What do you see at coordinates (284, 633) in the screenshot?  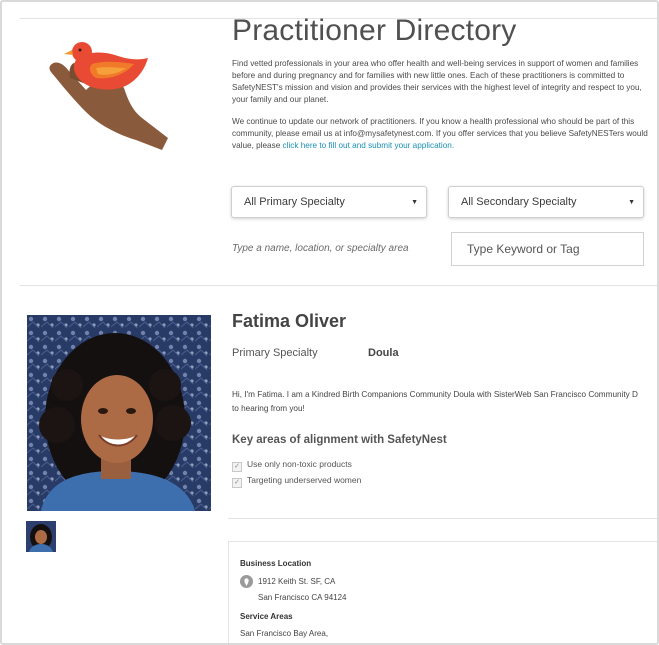 I see `service-areas-value: San Francisco Bay Area,` at bounding box center [284, 633].